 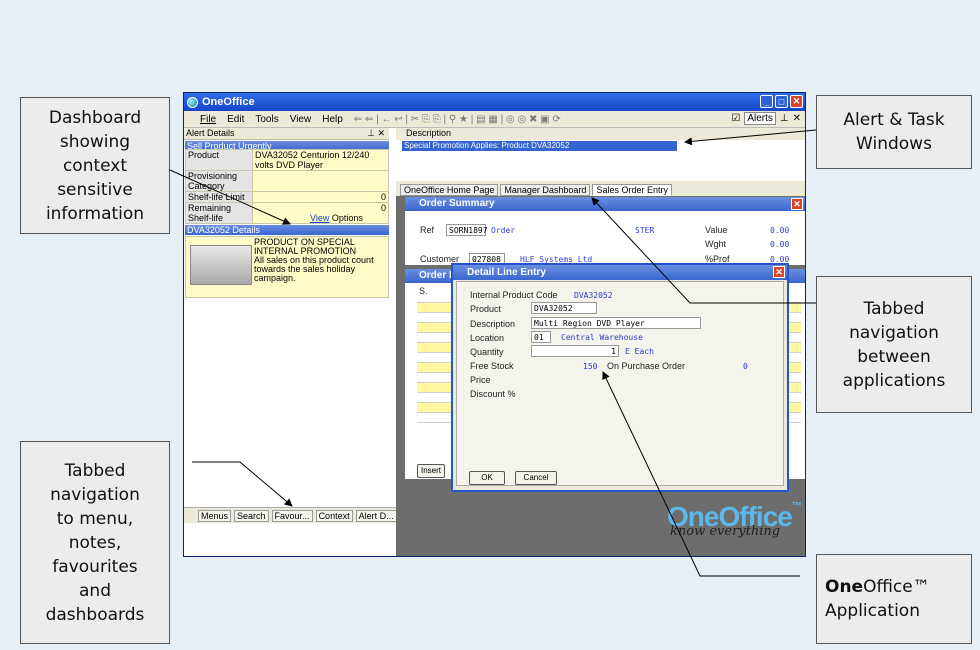 I want to click on close-button: ✕, so click(x=796, y=101).